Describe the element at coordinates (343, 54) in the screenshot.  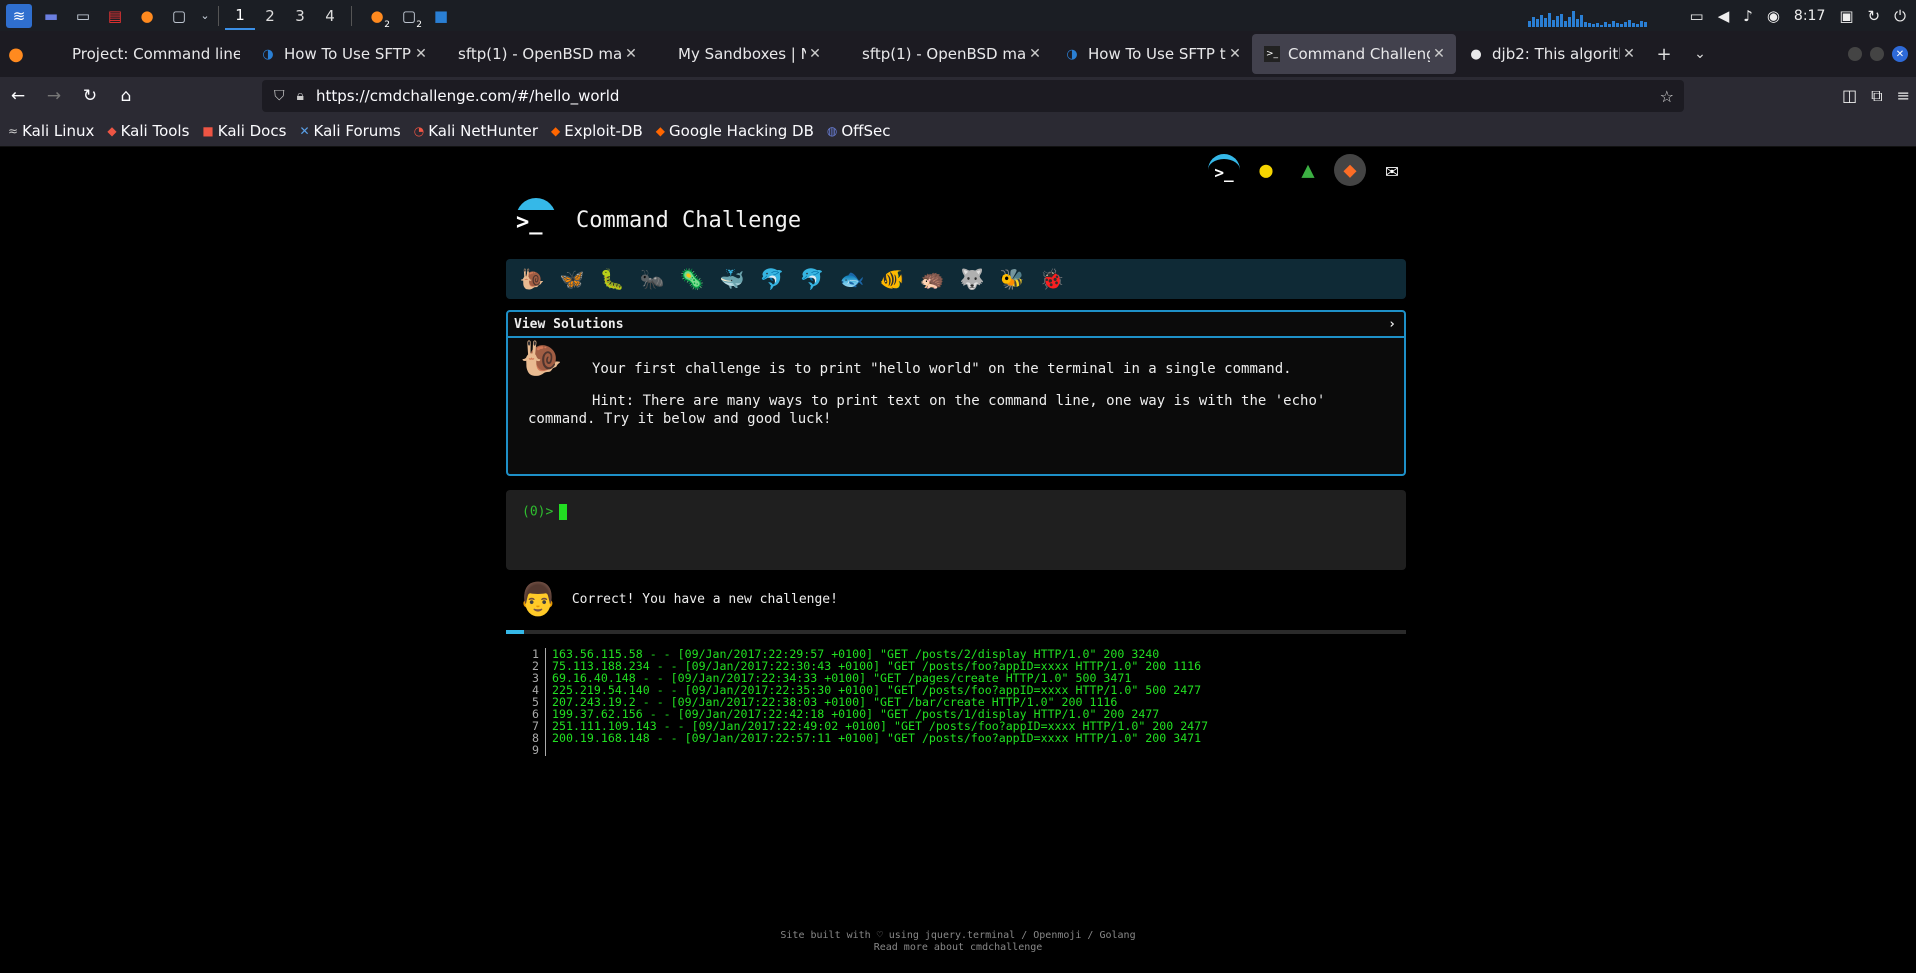
I see `tab-how-to-use-sftp-1: ◑ How To Use SFTP to Se ✕` at that location.